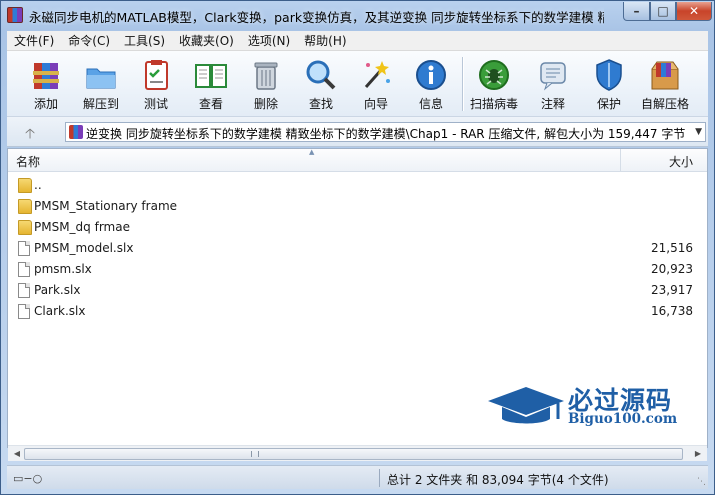  What do you see at coordinates (375, 104) in the screenshot?
I see `wizard-label: 向导` at bounding box center [375, 104].